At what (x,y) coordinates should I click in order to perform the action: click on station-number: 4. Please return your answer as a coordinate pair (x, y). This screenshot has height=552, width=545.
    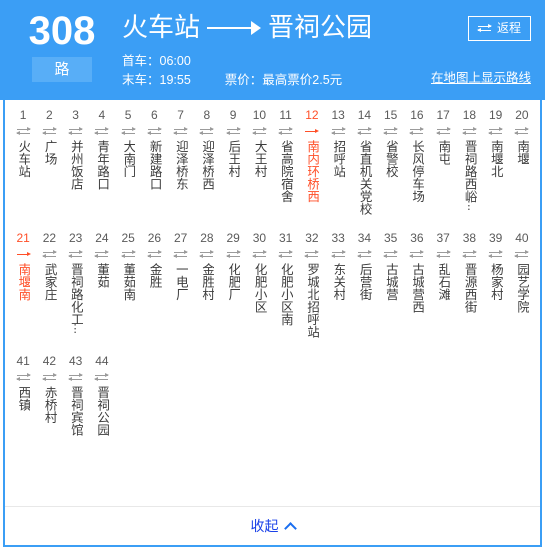
    Looking at the image, I should click on (102, 115).